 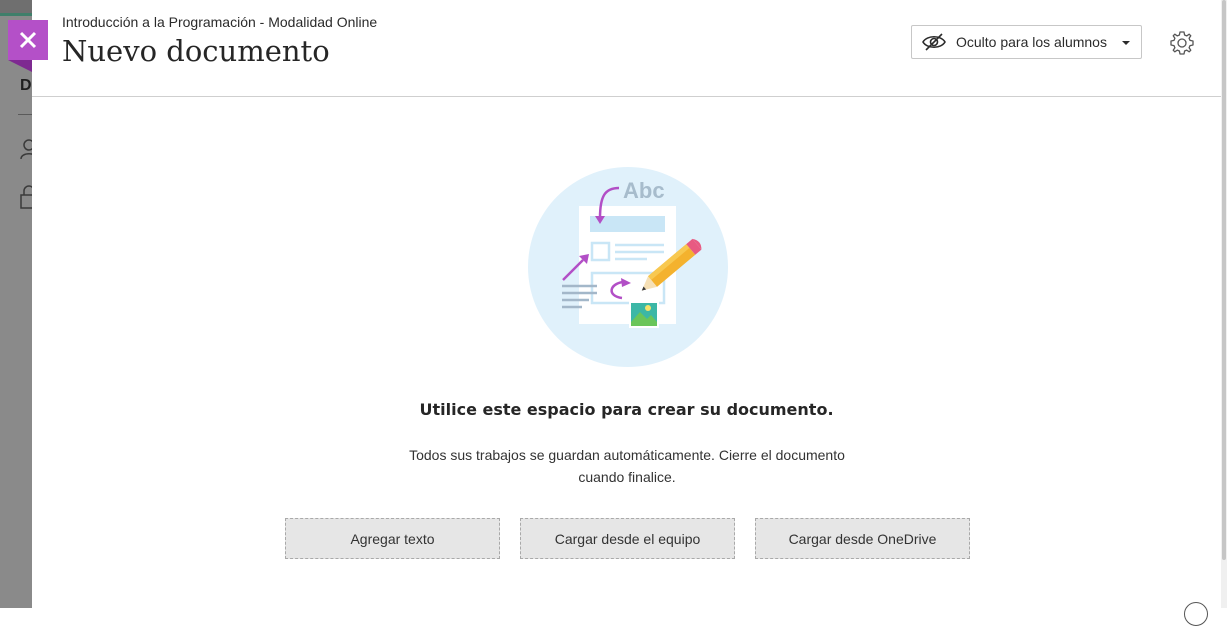 What do you see at coordinates (20, 66) in the screenshot?
I see `close-button-tail` at bounding box center [20, 66].